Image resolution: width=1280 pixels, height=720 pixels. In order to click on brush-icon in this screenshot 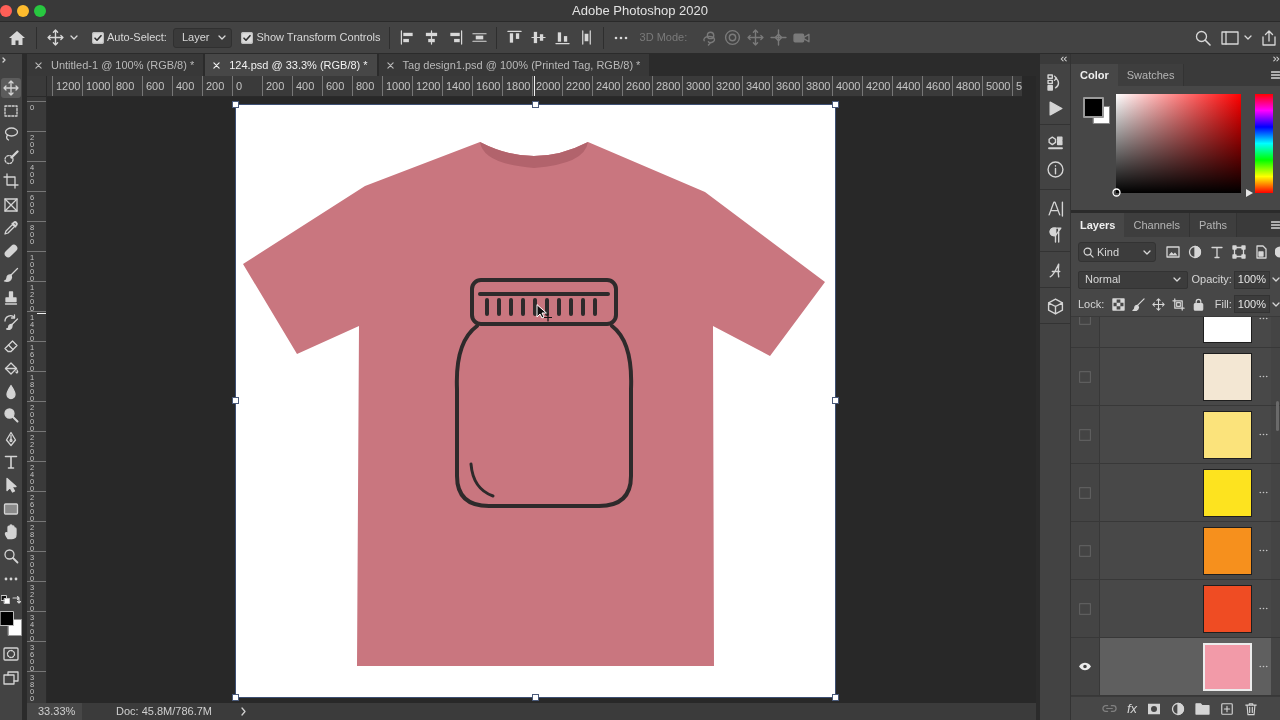, I will do `click(1139, 304)`.